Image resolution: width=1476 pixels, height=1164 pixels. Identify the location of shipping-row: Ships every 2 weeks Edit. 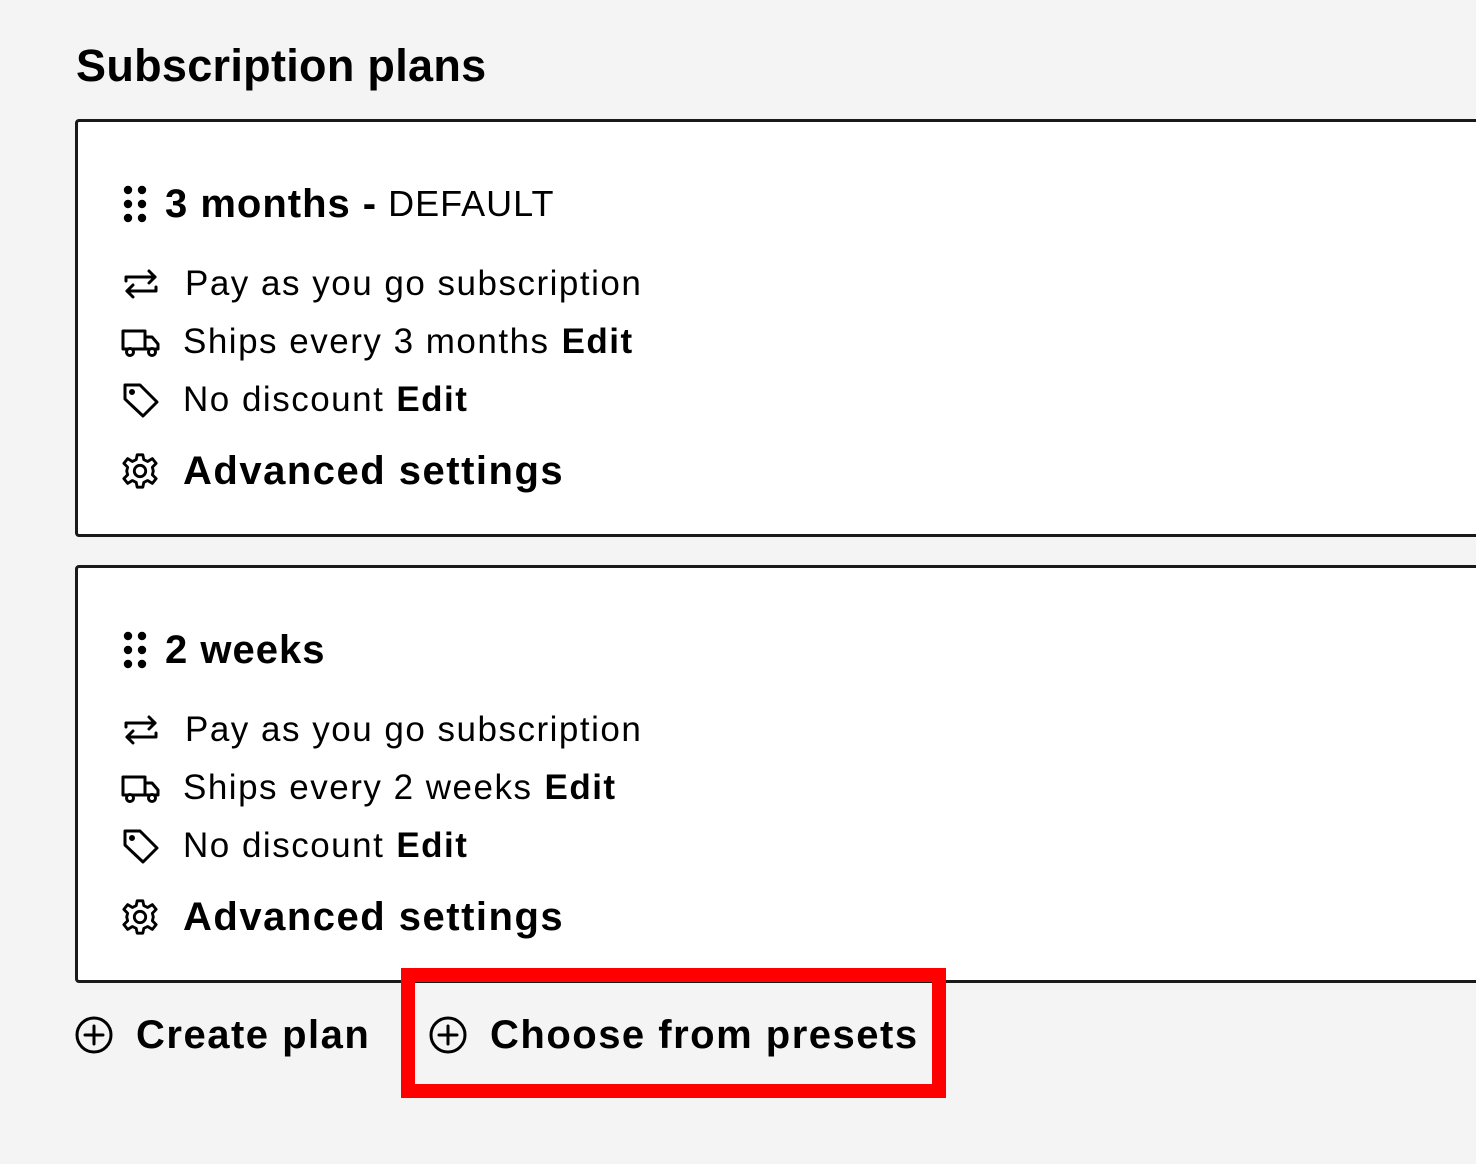
(369, 788).